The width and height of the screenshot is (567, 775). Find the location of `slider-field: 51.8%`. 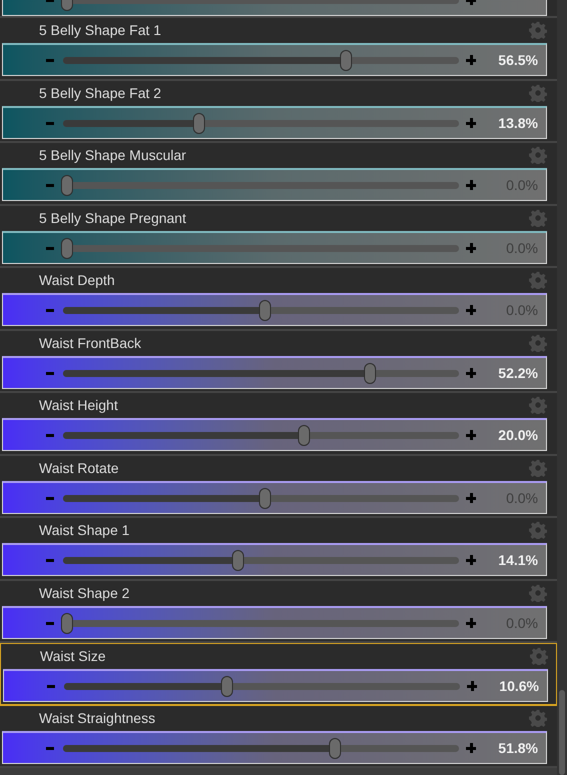

slider-field: 51.8% is located at coordinates (274, 747).